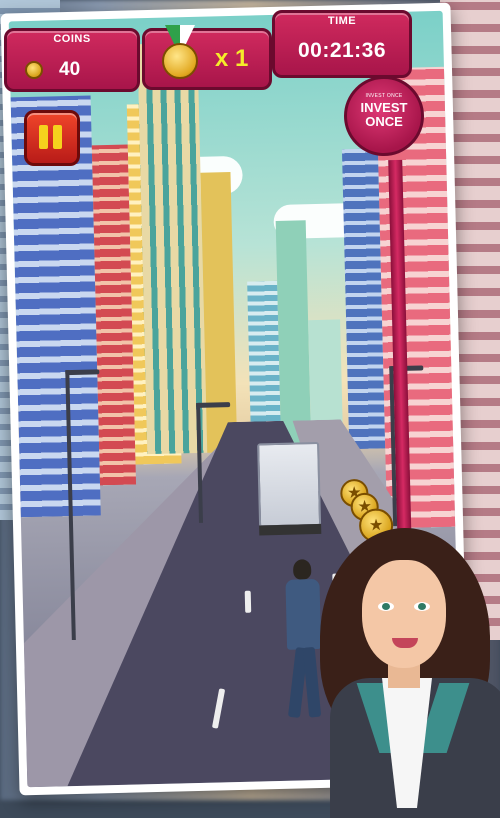 The height and width of the screenshot is (818, 500). I want to click on coins-panel: COINS 40, so click(72, 60).